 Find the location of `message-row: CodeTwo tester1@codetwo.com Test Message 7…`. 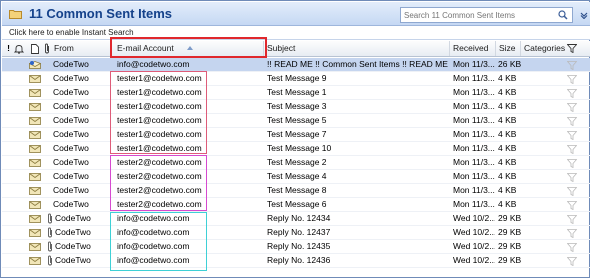

message-row: CodeTwo tester1@codetwo.com Test Message 7… is located at coordinates (296, 135).